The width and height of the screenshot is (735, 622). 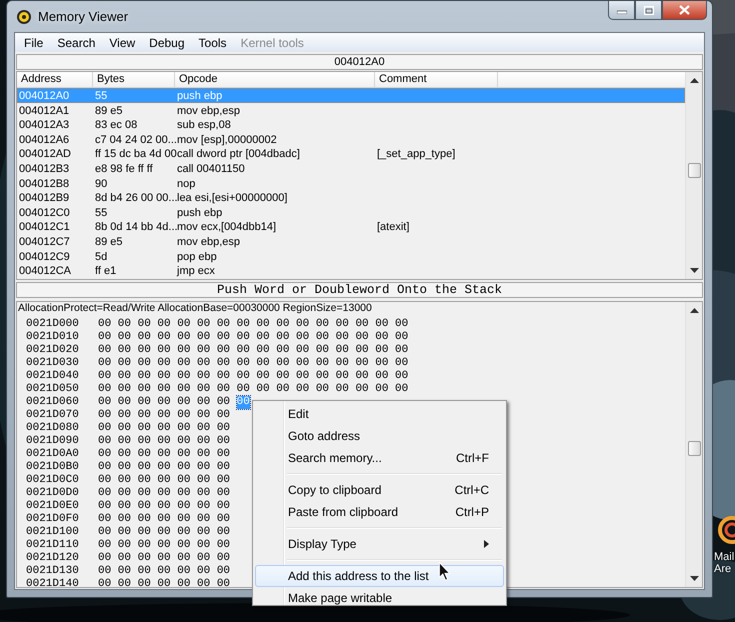 I want to click on desktop-icon-label: Are, so click(x=724, y=569).